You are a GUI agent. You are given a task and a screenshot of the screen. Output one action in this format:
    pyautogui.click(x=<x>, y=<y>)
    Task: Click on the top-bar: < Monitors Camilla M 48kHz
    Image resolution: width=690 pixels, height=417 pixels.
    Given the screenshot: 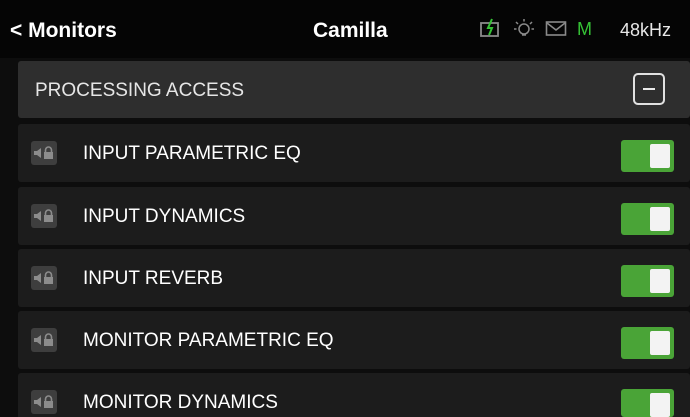 What is the action you would take?
    pyautogui.click(x=345, y=29)
    